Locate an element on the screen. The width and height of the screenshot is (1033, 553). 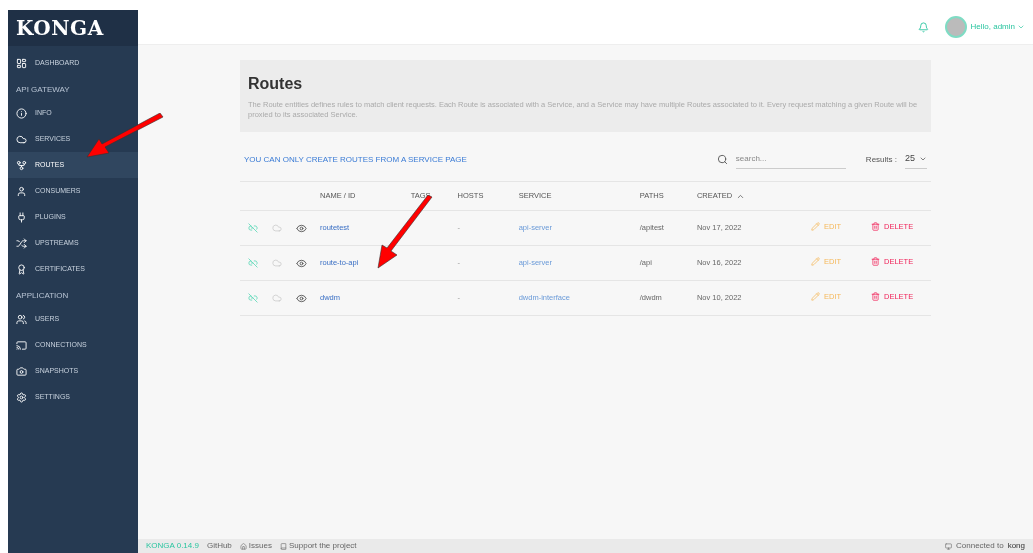
book-icon is located at coordinates (283, 546).